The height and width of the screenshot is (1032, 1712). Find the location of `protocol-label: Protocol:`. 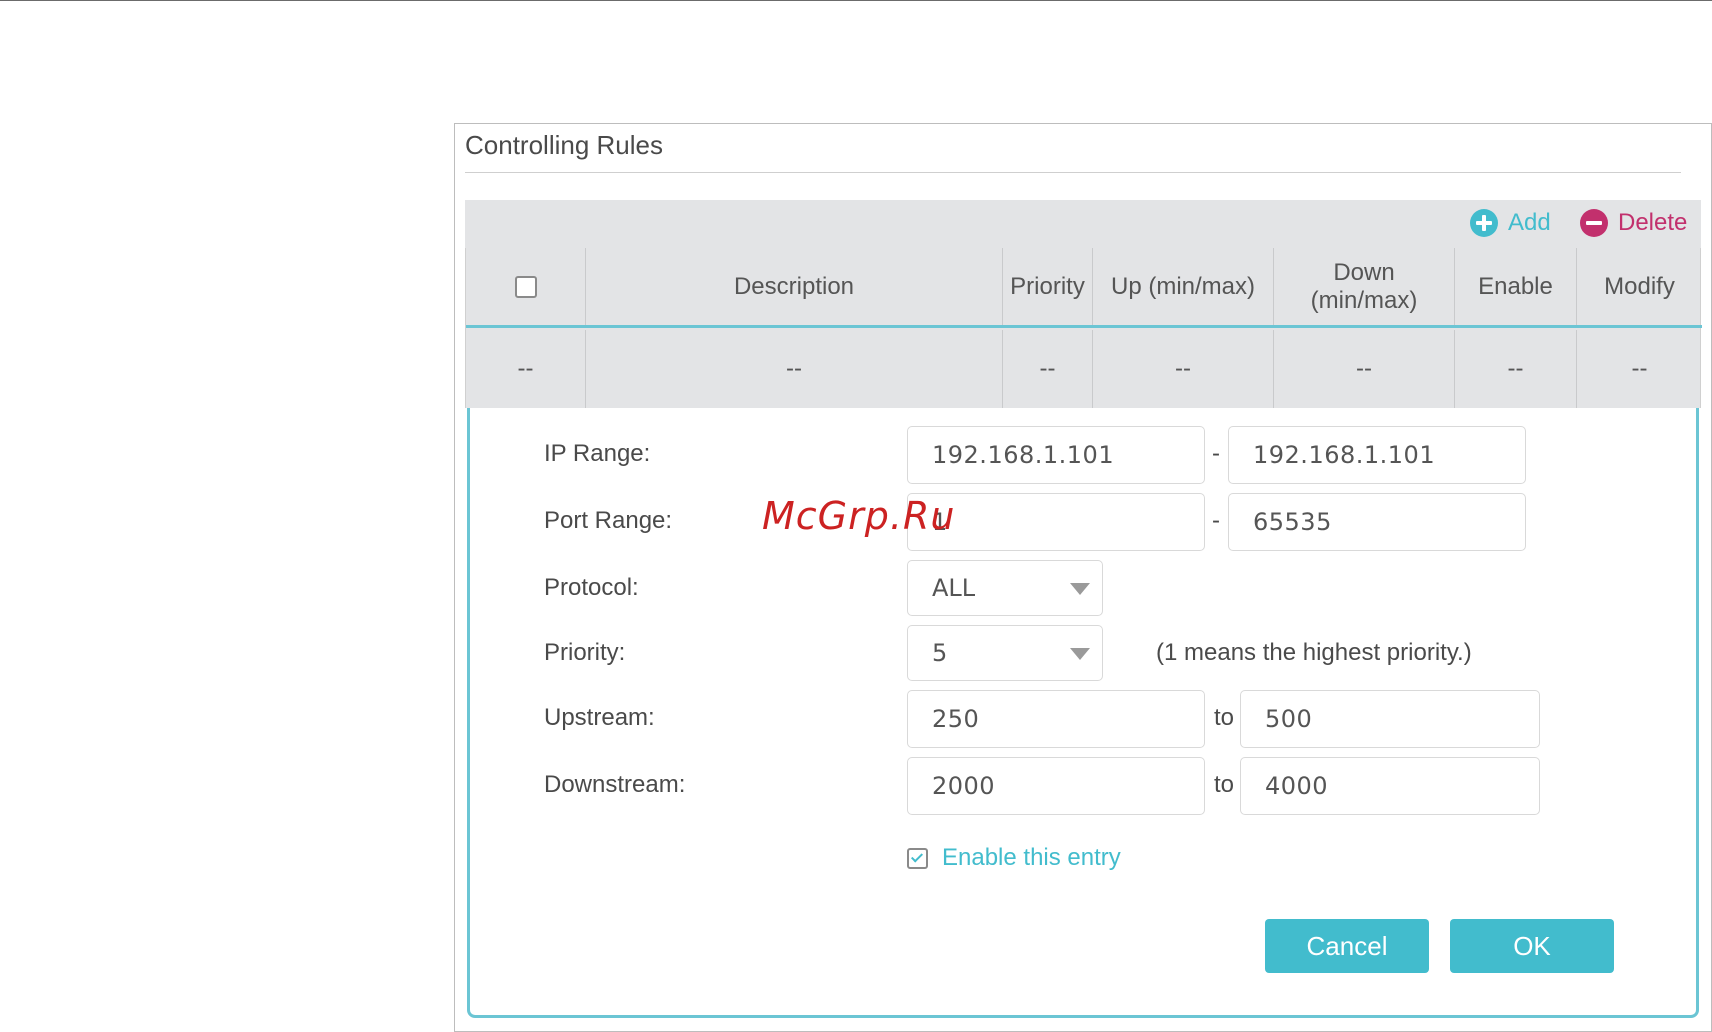

protocol-label: Protocol: is located at coordinates (591, 587).